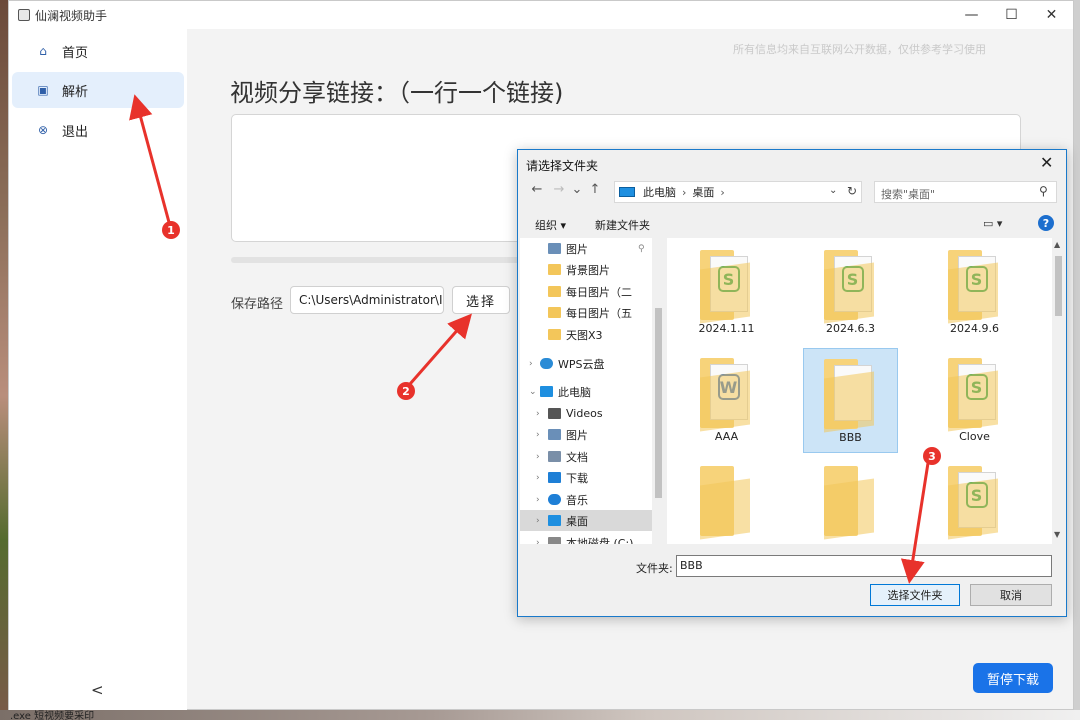 Image resolution: width=1080 pixels, height=720 pixels. Describe the element at coordinates (554, 413) in the screenshot. I see `videos-icon` at that location.